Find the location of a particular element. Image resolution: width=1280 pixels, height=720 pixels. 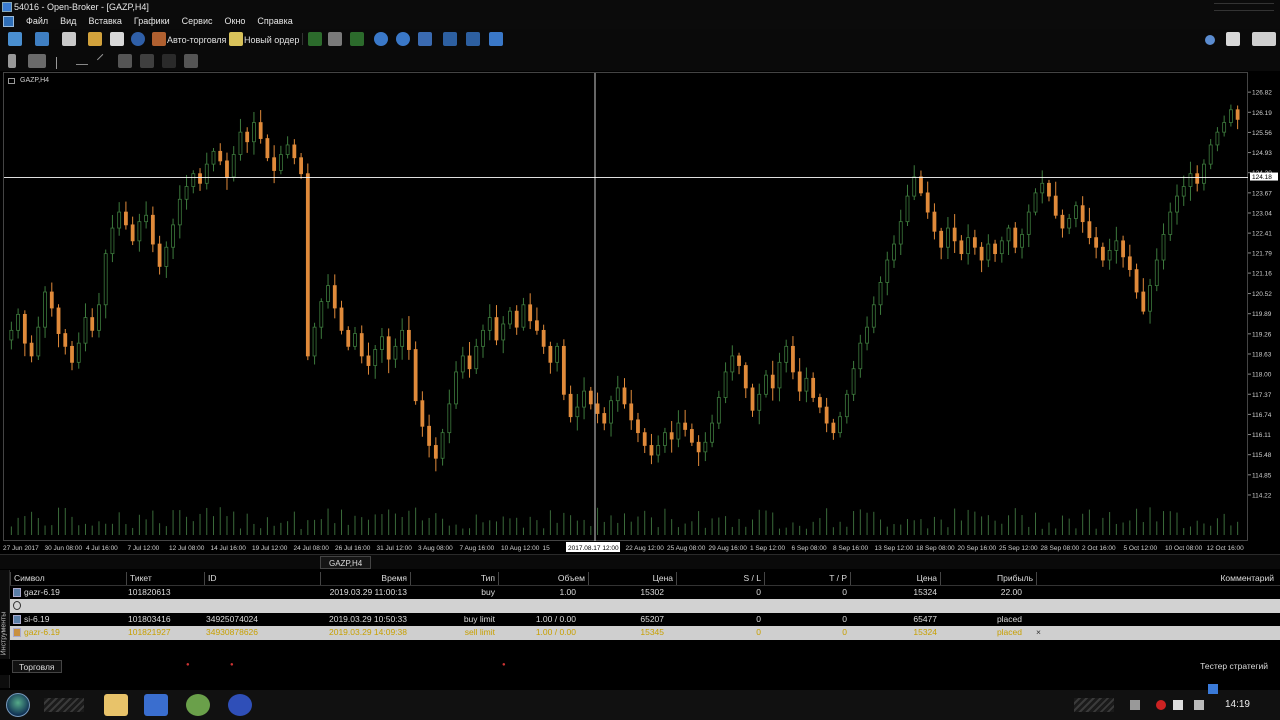

col-sl: S / L is located at coordinates (720, 578).